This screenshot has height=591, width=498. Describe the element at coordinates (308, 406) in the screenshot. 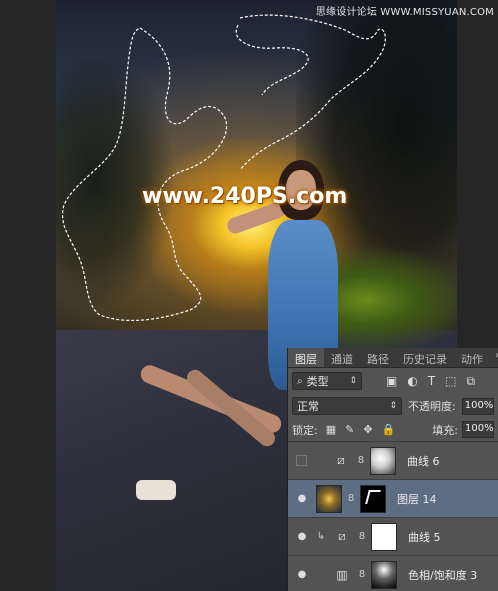

I see `blend-mode-value: 正常` at that location.